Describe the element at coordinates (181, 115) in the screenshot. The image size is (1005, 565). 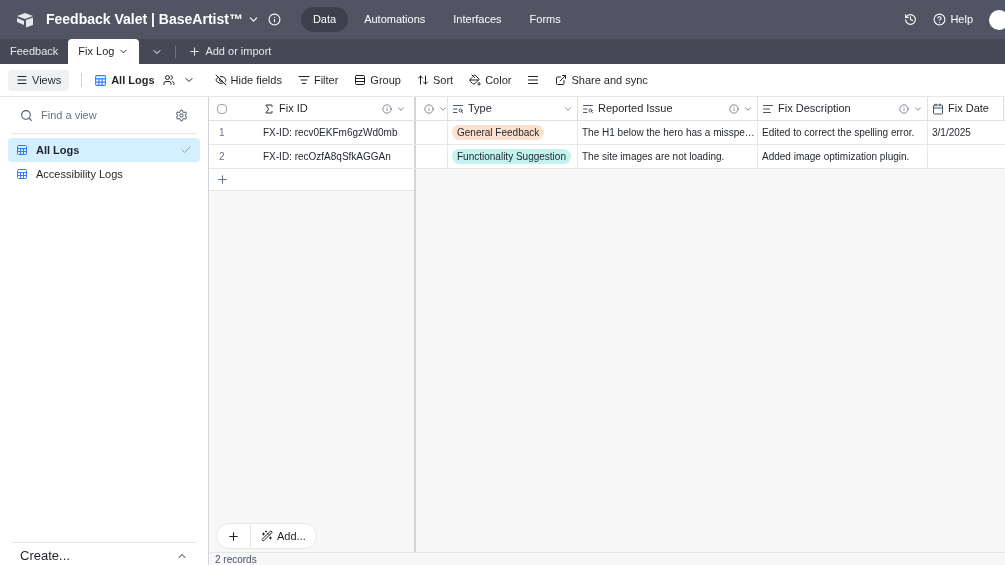
I see `settings-icon` at that location.